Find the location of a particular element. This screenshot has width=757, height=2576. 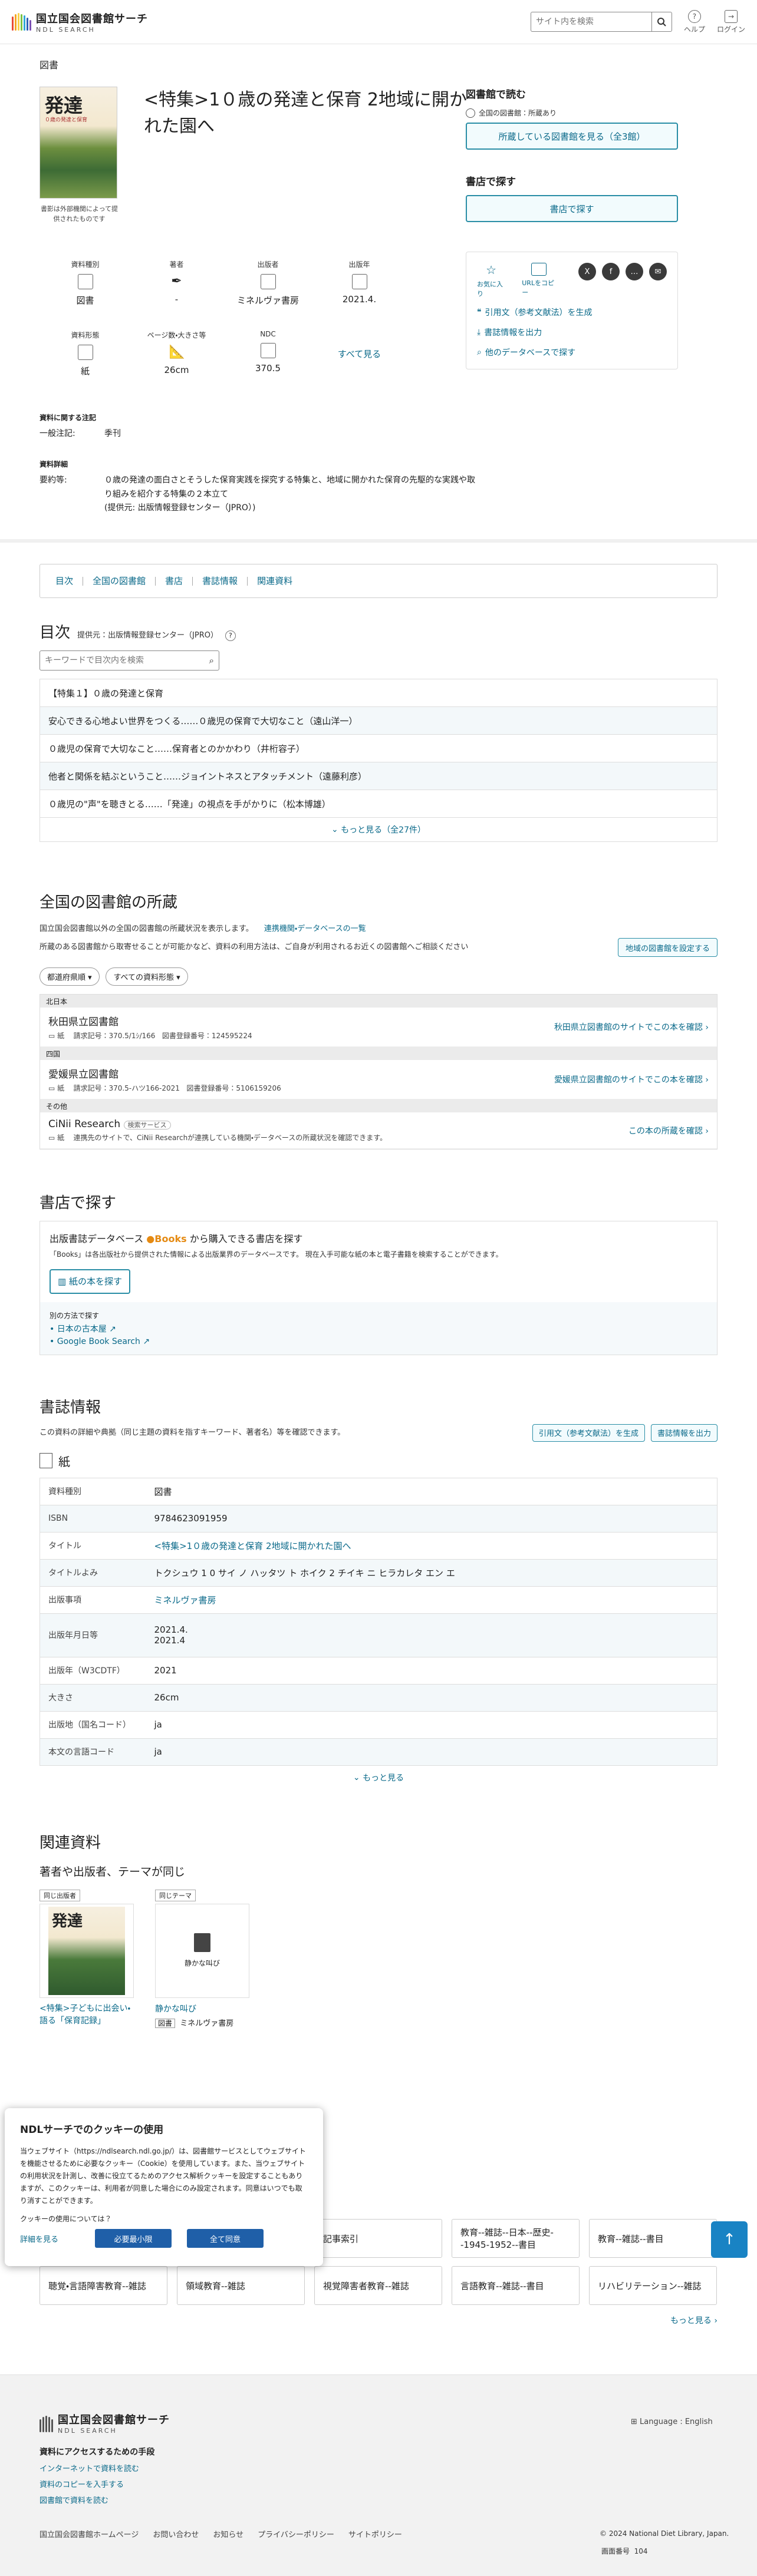

libraries-desc1: 国立国会図書館以外の全国の図書館の所蔵状況を表示します。 is located at coordinates (147, 929).